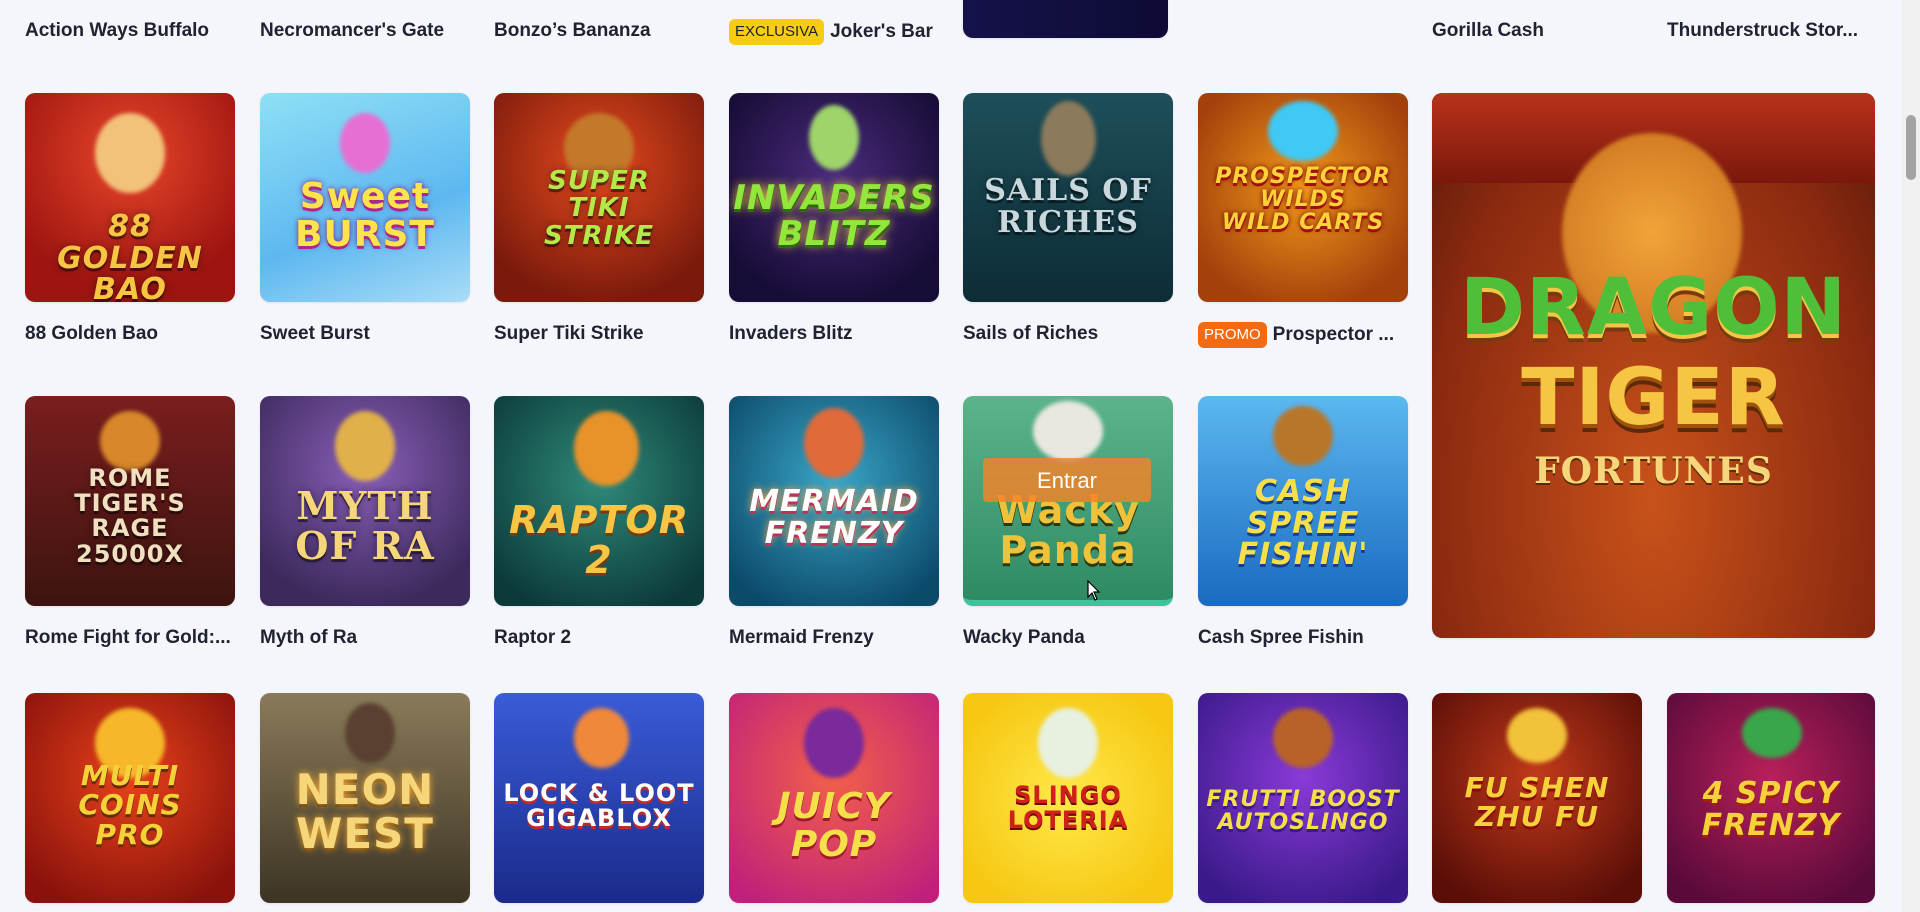 This screenshot has height=912, width=1920. I want to click on game-tile-frutti-boost: FRUTTI BOOST AUTOSLINGO, so click(1303, 798).